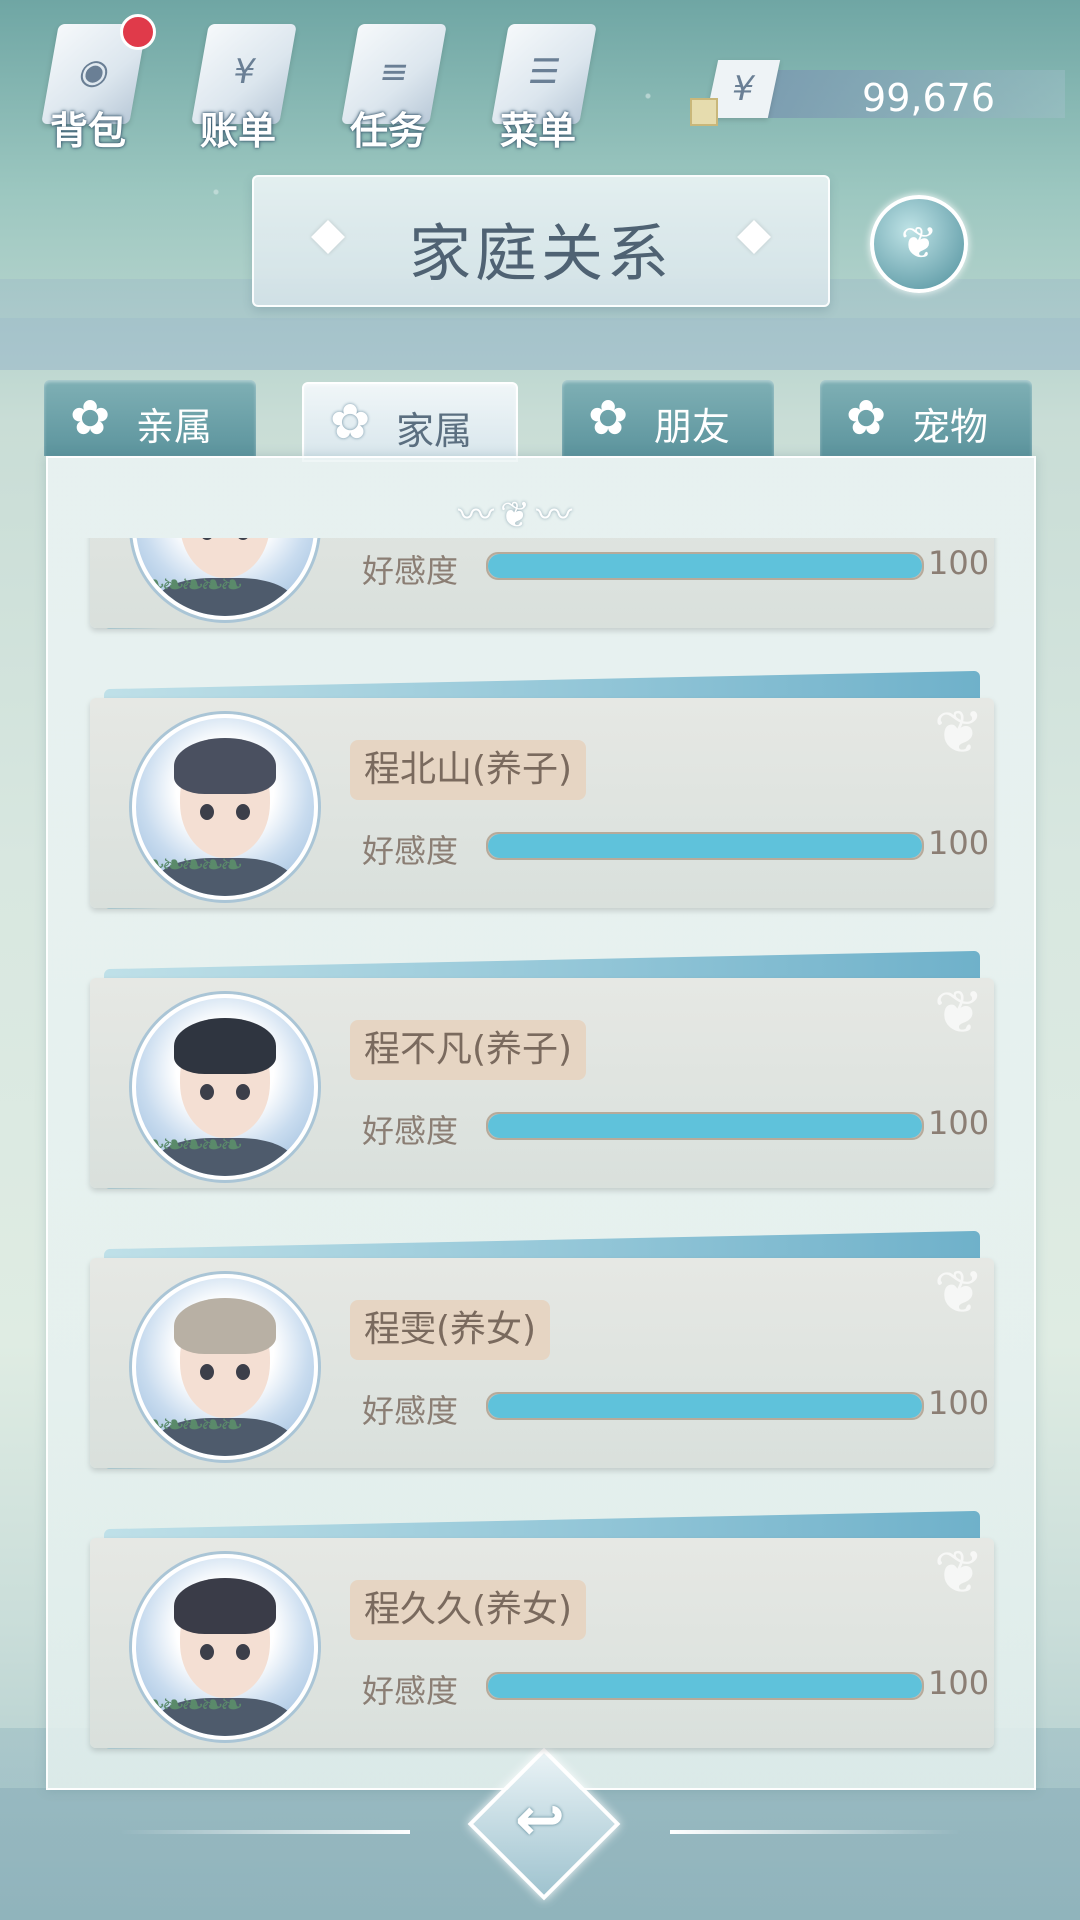  I want to click on menu-label: 菜单, so click(537, 131).